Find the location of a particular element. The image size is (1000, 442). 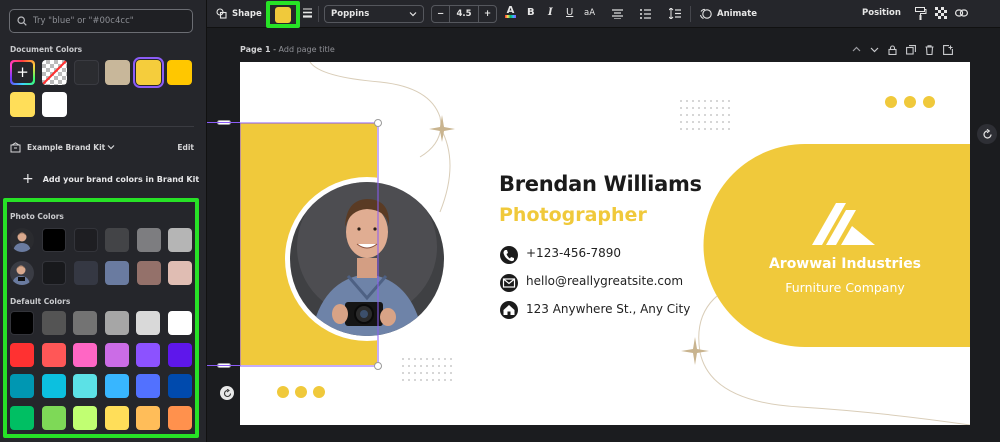

add-color-button: + is located at coordinates (22, 72).